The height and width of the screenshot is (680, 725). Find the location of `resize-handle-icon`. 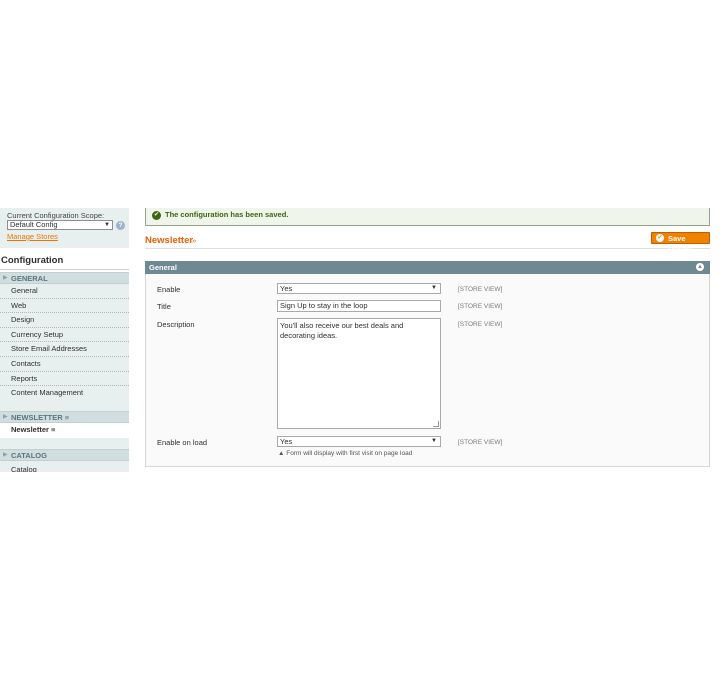

resize-handle-icon is located at coordinates (436, 424).